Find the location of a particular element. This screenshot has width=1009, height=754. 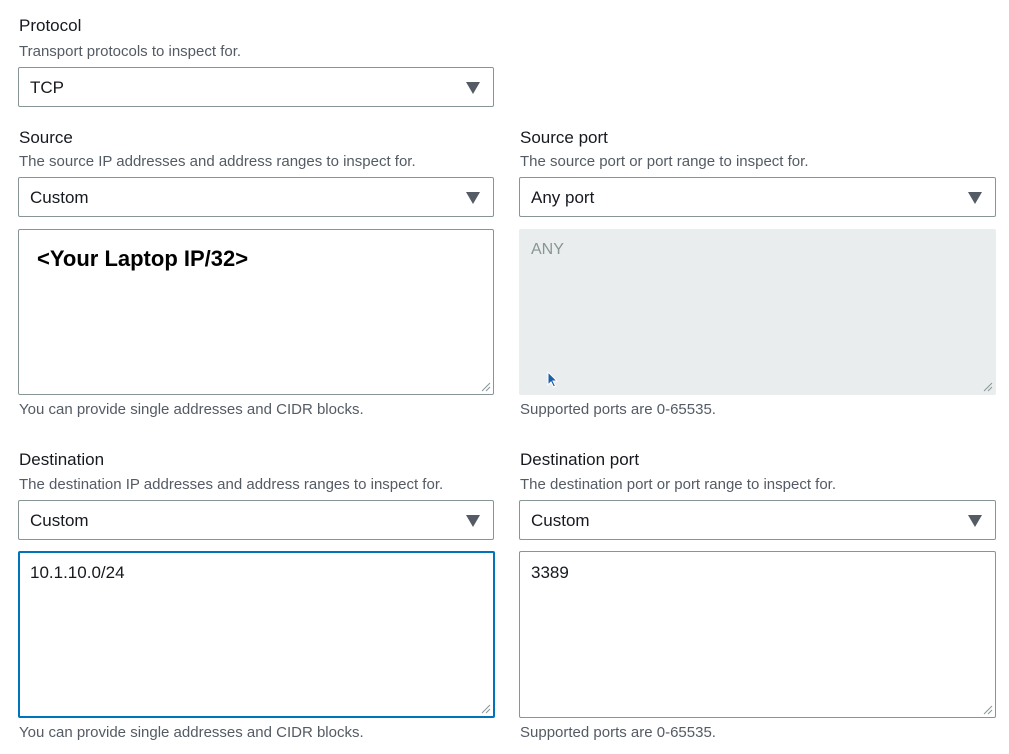

destination-port-select-value: Custom is located at coordinates (560, 520).